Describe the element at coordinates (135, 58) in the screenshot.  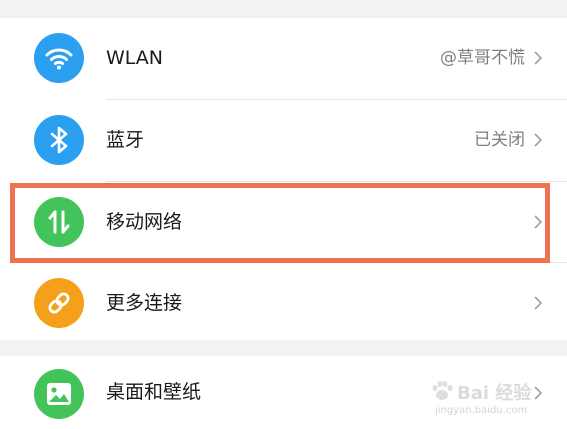
I see `settings-item-label: WLAN` at that location.